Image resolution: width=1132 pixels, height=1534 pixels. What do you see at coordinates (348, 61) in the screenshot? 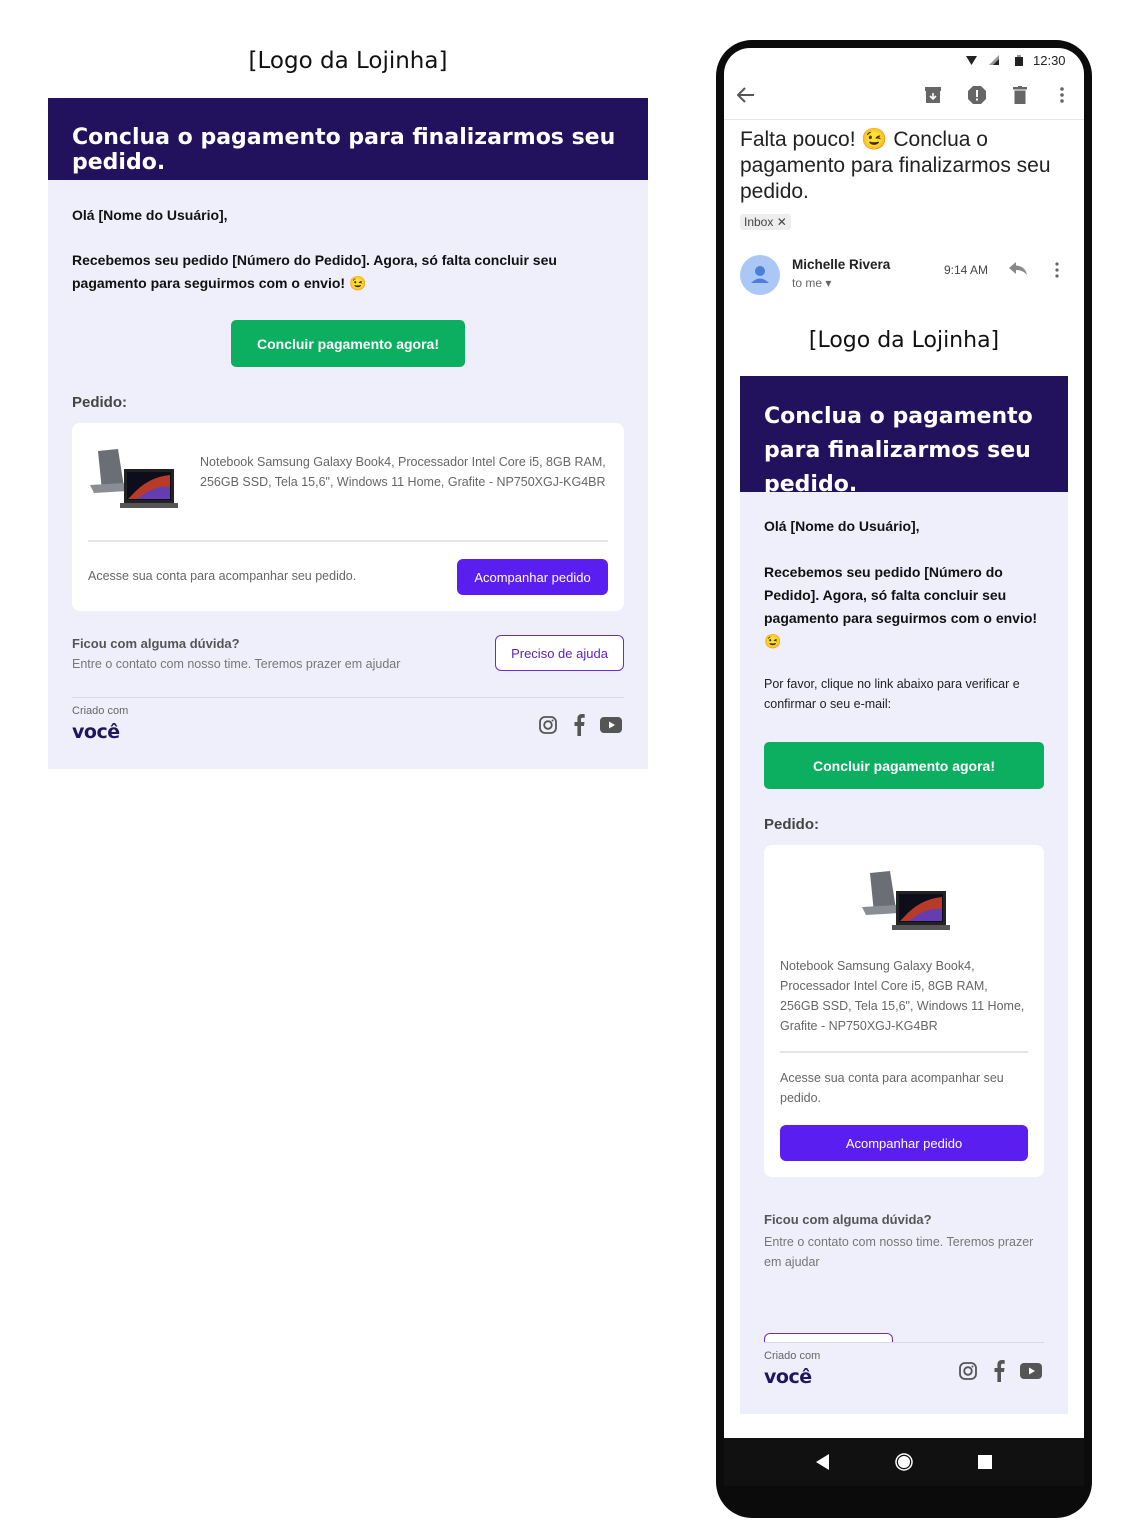
I see `desktop-logo-placeholder: [Logo da Lojinha]` at bounding box center [348, 61].